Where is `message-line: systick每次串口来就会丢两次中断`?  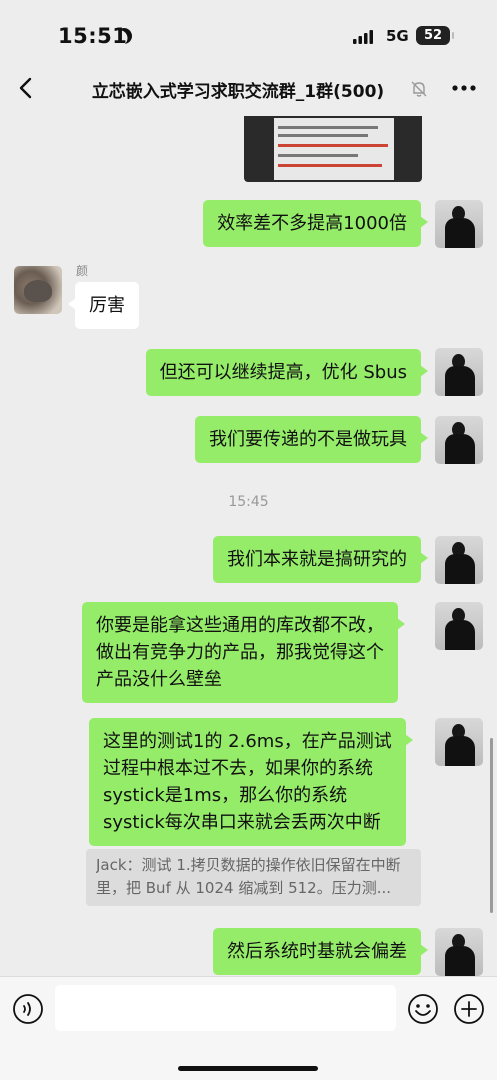 message-line: systick每次串口来就会丢两次中断 is located at coordinates (242, 822).